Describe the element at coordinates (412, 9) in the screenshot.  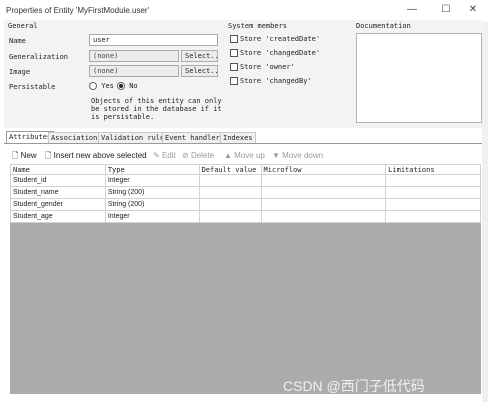
I see `minimize-icon: —` at that location.